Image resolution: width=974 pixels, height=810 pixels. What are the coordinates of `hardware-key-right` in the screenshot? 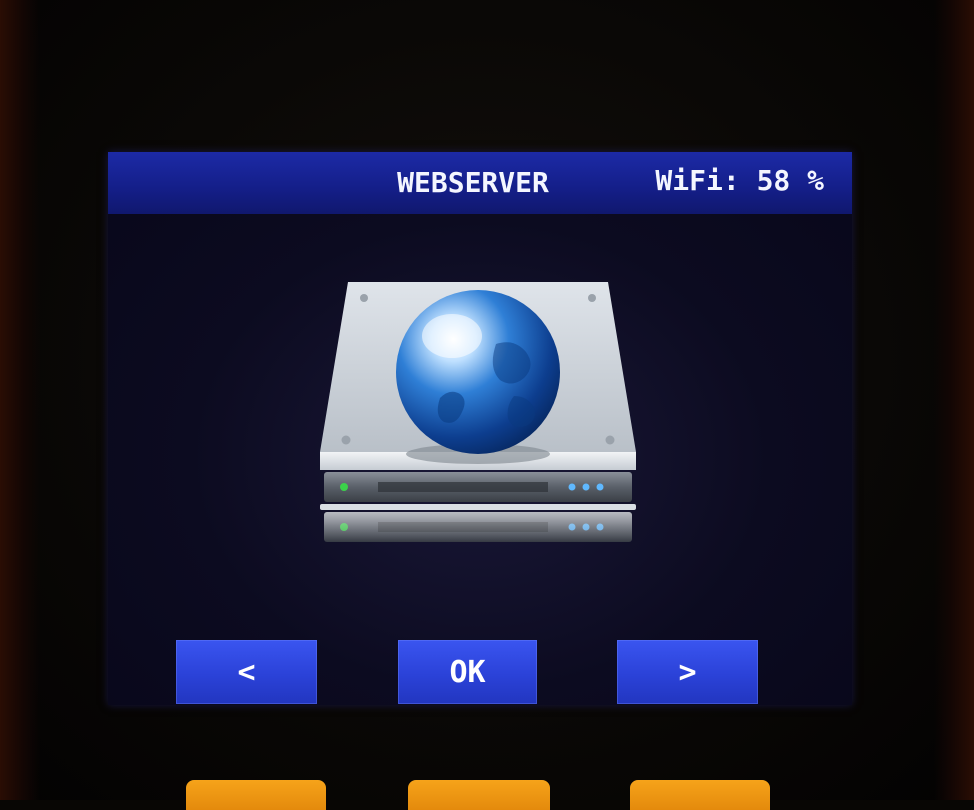 It's located at (700, 795).